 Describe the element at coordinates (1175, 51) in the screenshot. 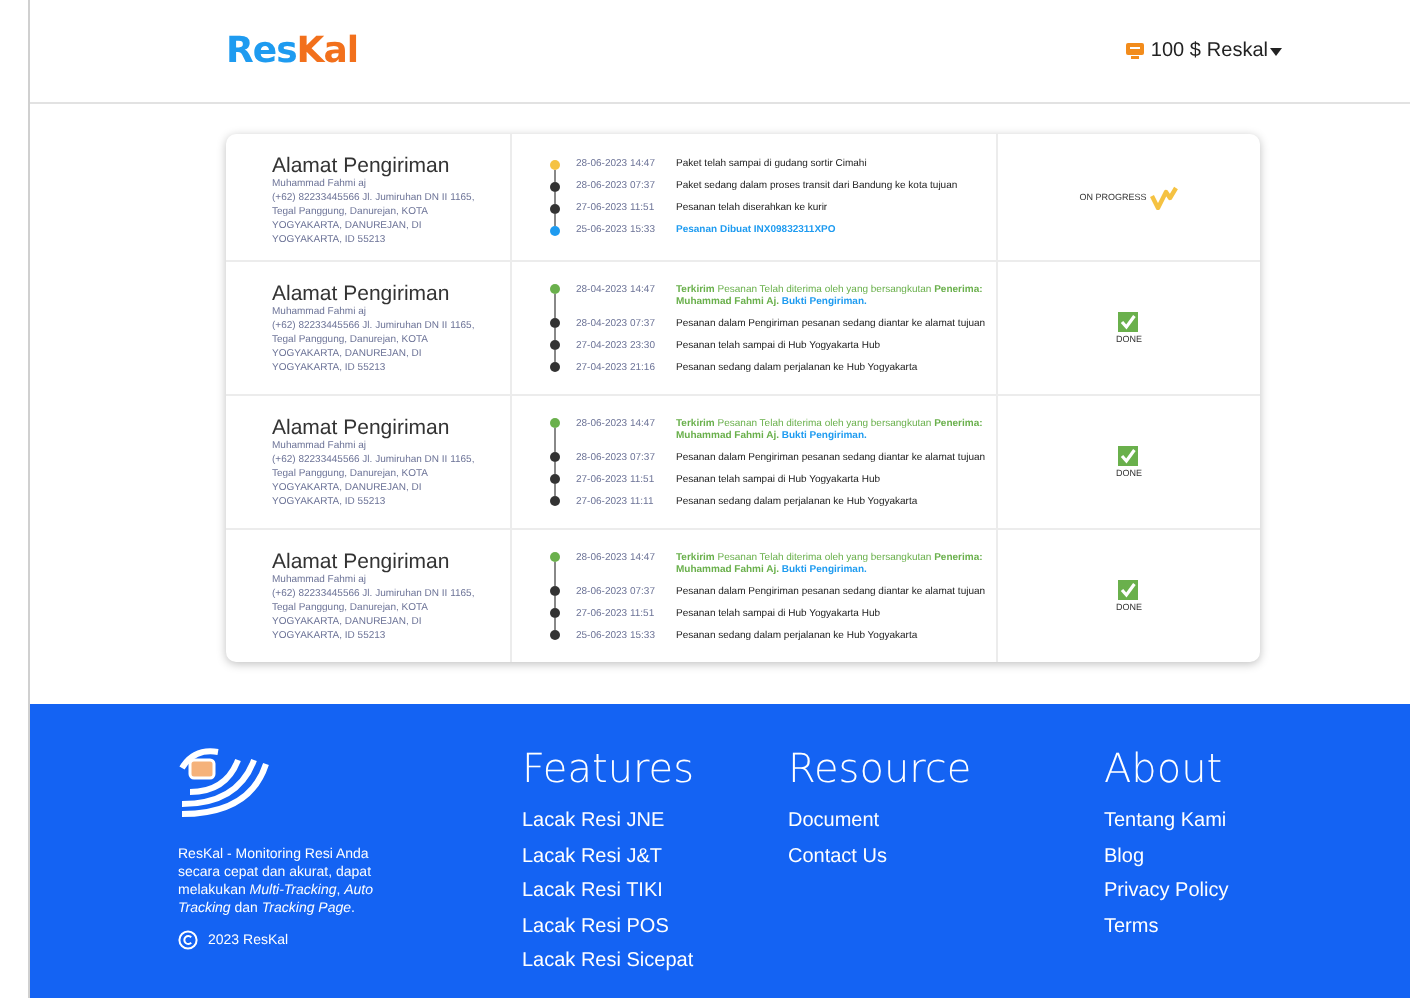

I see `balance: 100 $` at that location.